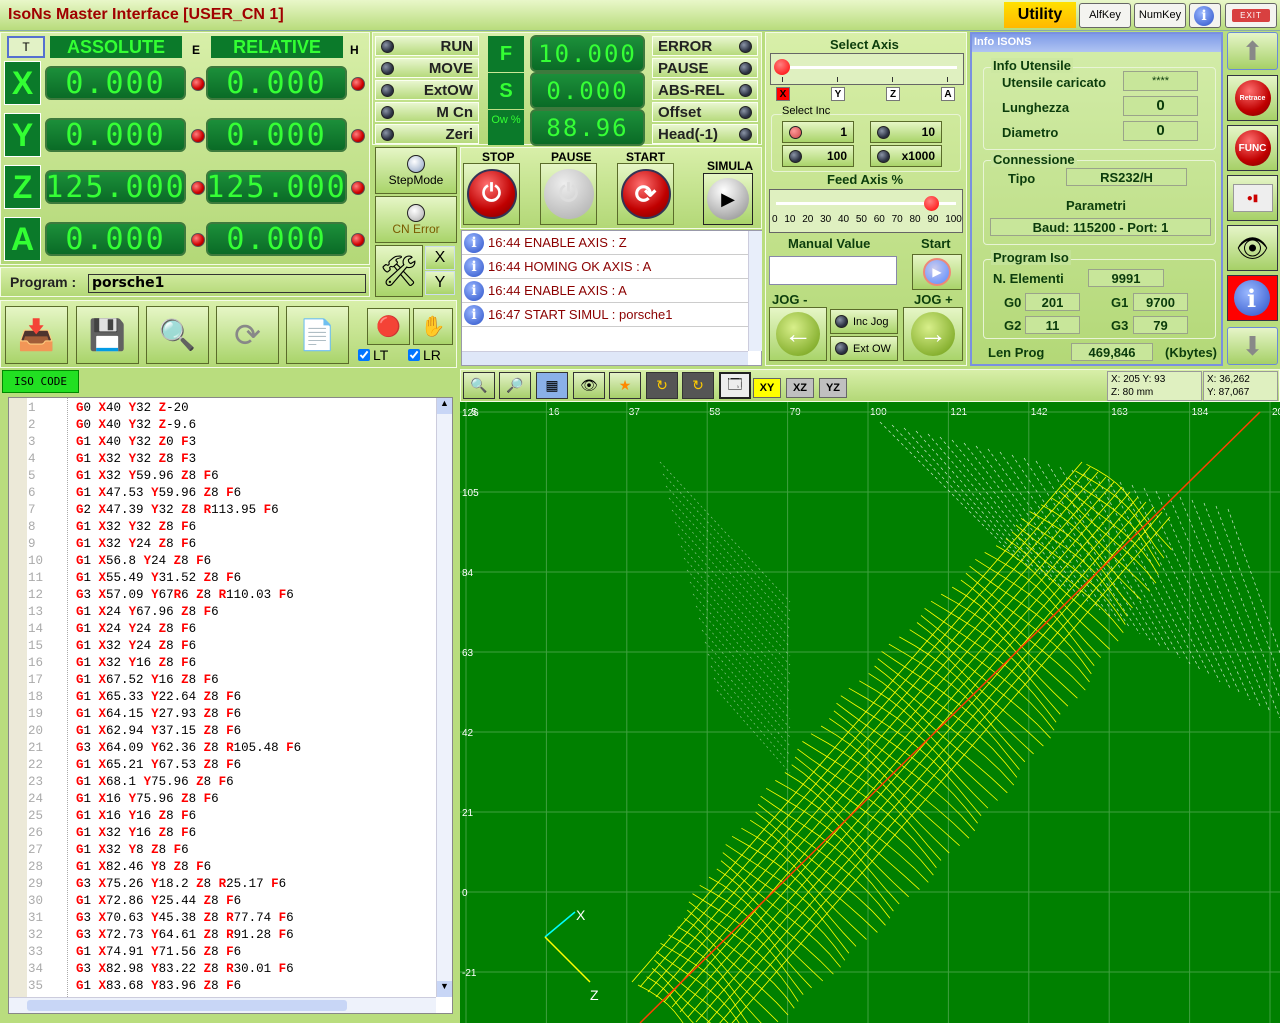 This screenshot has width=1280, height=1023. What do you see at coordinates (230, 765) in the screenshot?
I see `code-line: 22 G1 X65.21 Y67.53 Z8 F6` at bounding box center [230, 765].